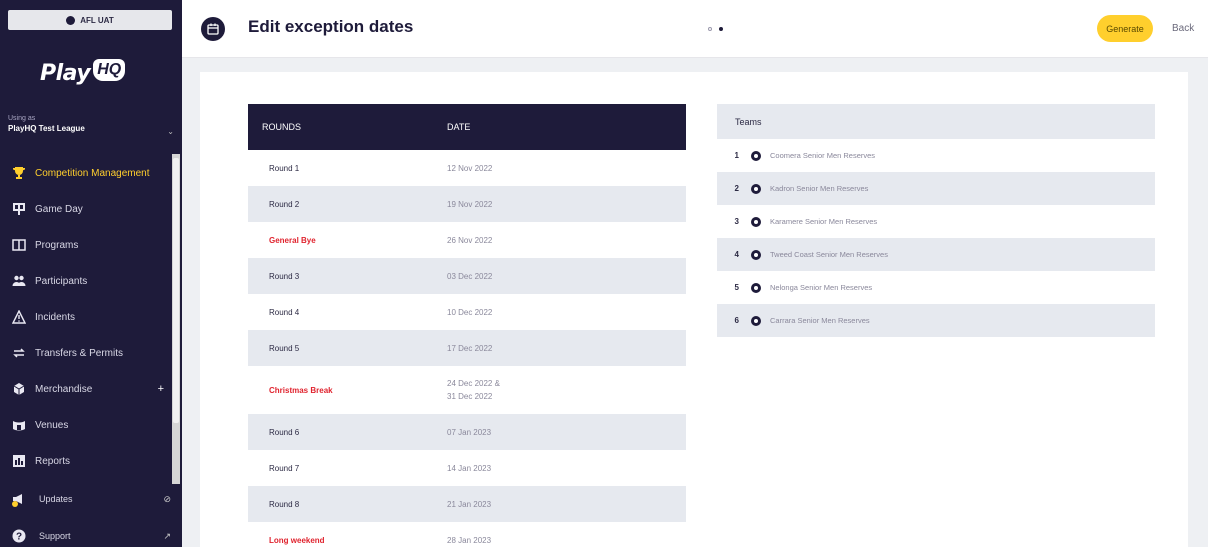  I want to click on account-switcher: Using as PlayHQ Test League ⌄, so click(92, 125).